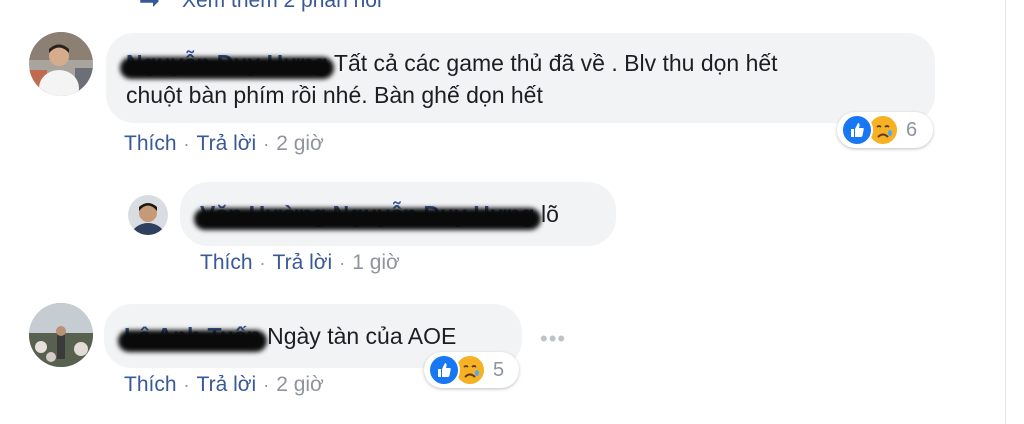 The width and height of the screenshot is (1024, 424). Describe the element at coordinates (912, 129) in the screenshot. I see `reaction-count: 6` at that location.